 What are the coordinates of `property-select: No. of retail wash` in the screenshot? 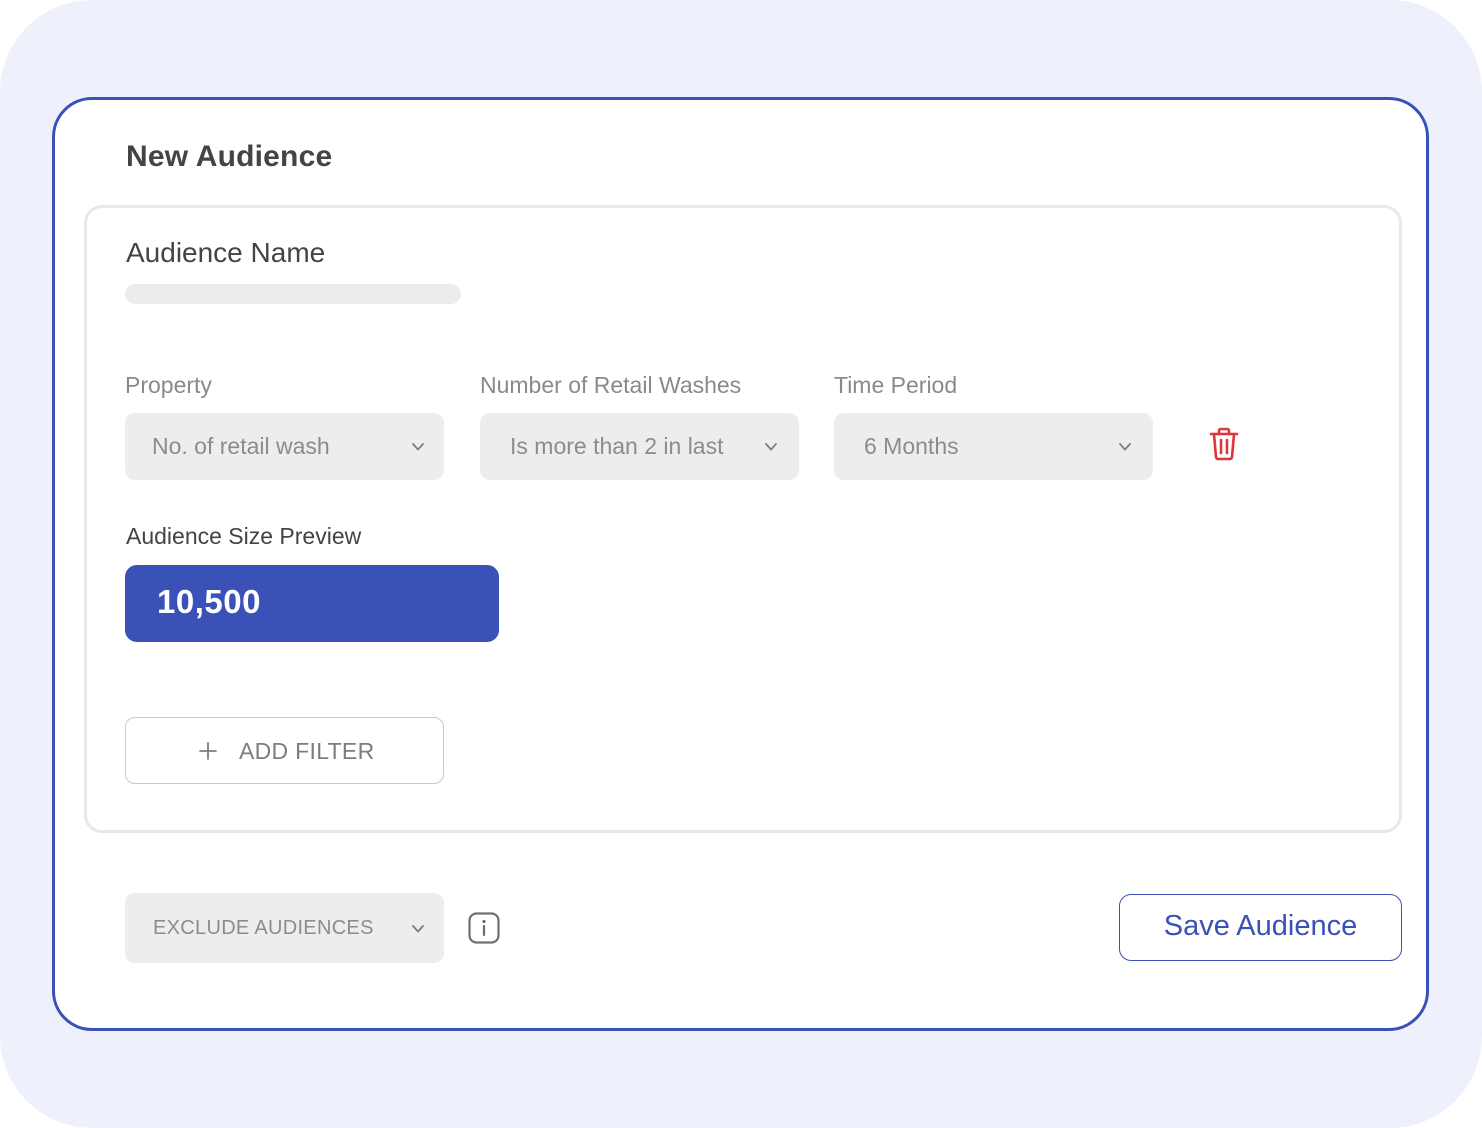 It's located at (284, 446).